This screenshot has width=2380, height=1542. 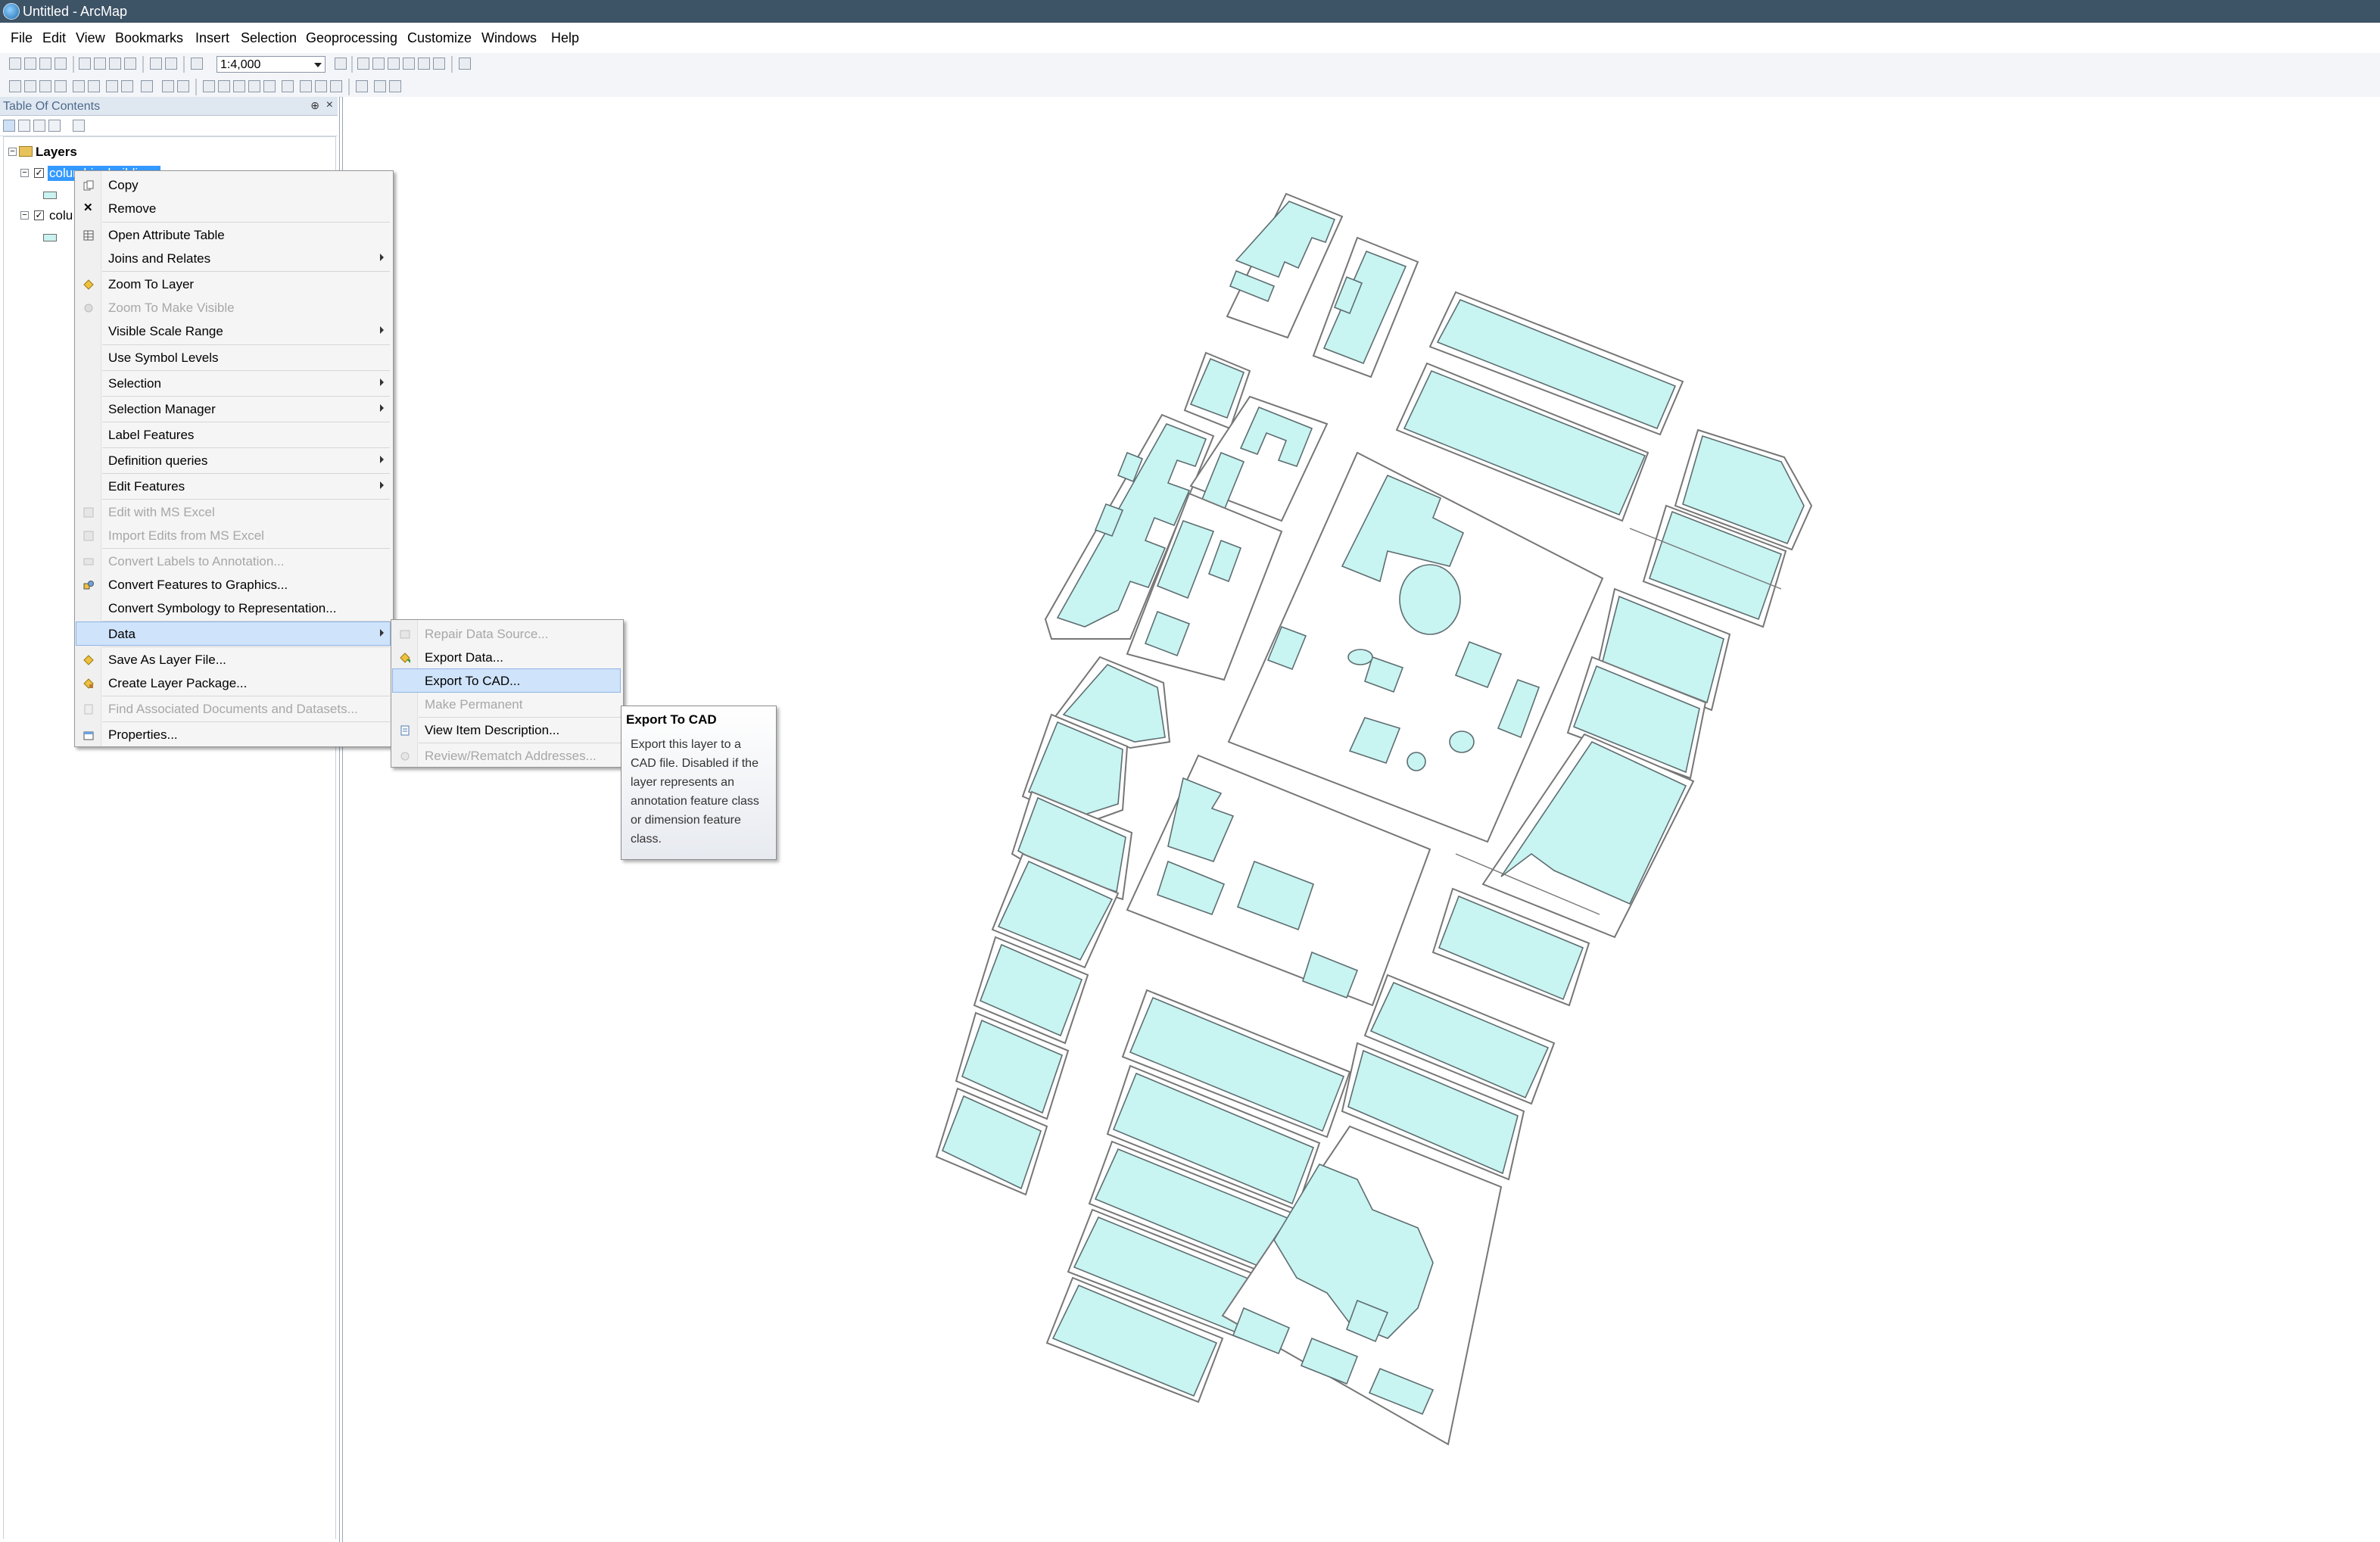 I want to click on zoom-out-icon, so click(x=30, y=86).